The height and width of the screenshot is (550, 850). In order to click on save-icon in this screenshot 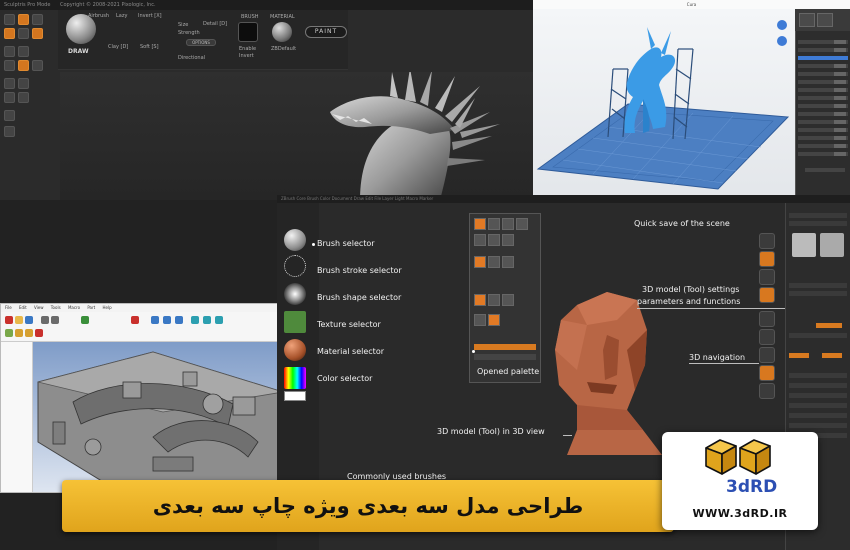, I will do `click(29, 320)`.